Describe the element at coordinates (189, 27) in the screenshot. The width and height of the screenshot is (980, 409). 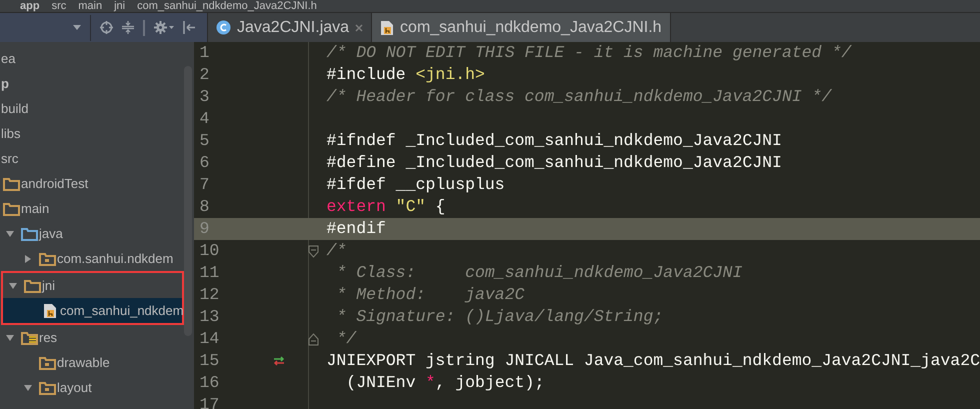
I see `pin-left-icon` at that location.